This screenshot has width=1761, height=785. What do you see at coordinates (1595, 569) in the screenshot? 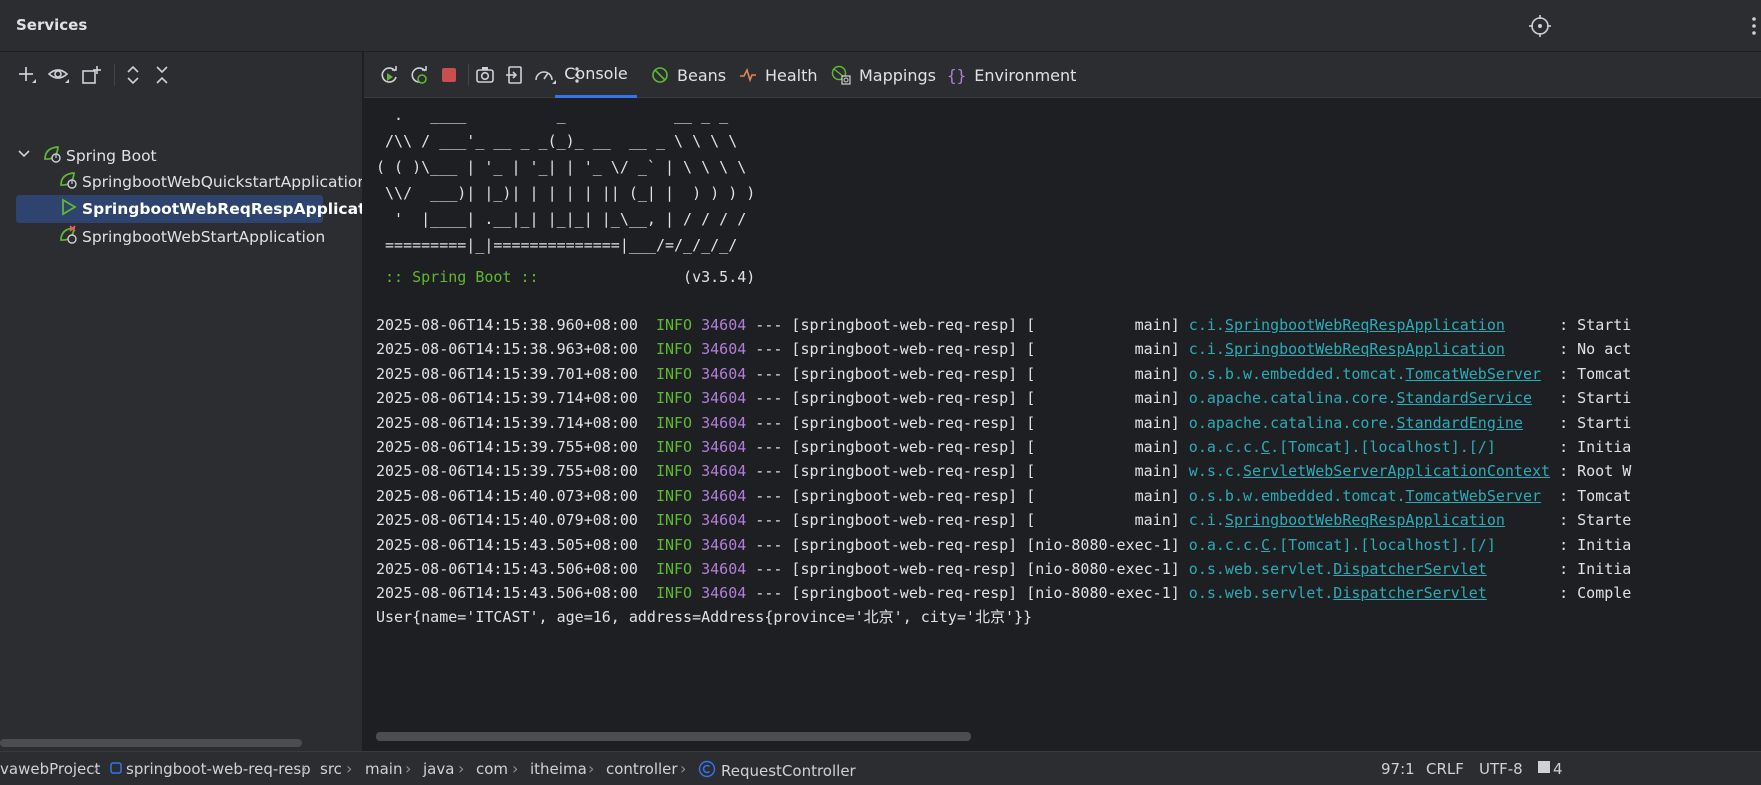
I see `log-message: : Initia` at bounding box center [1595, 569].